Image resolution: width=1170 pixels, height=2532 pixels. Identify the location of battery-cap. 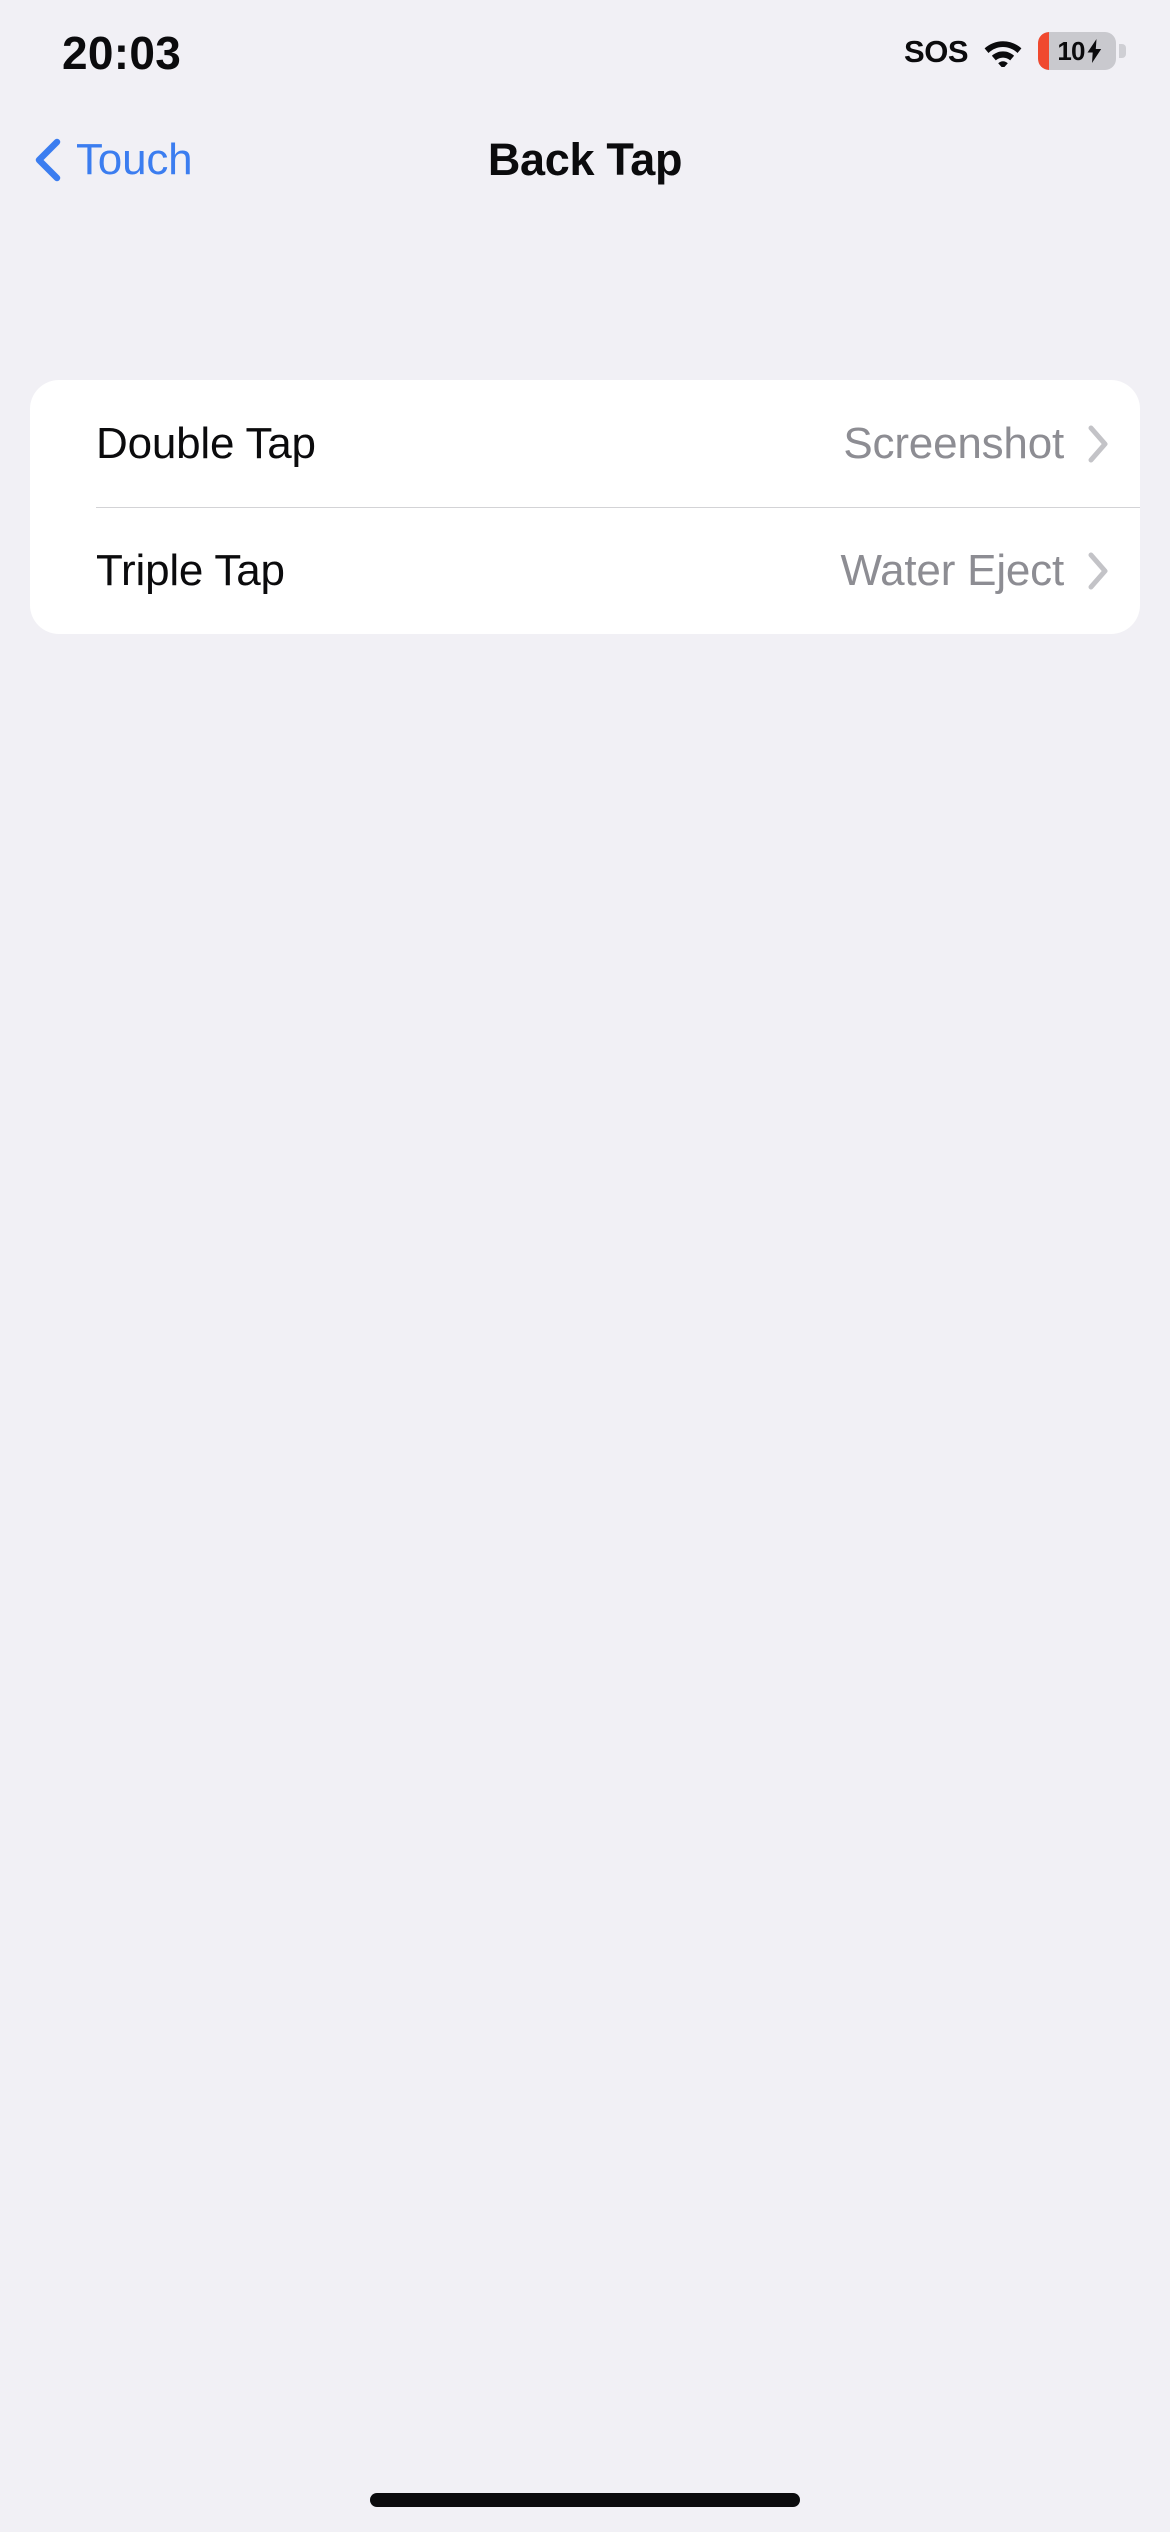
(1122, 51).